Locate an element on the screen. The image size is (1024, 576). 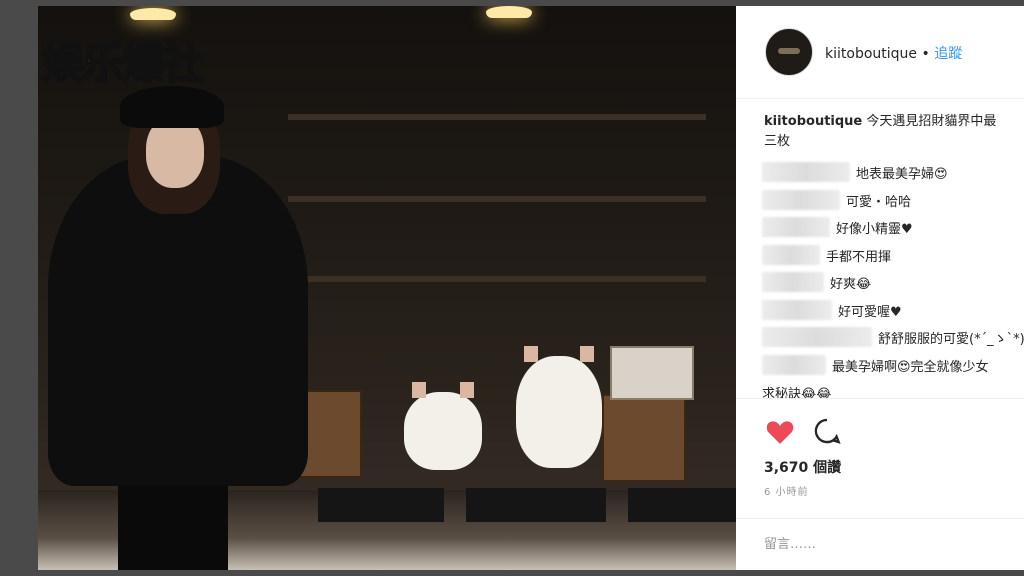
person-legs is located at coordinates (173, 528).